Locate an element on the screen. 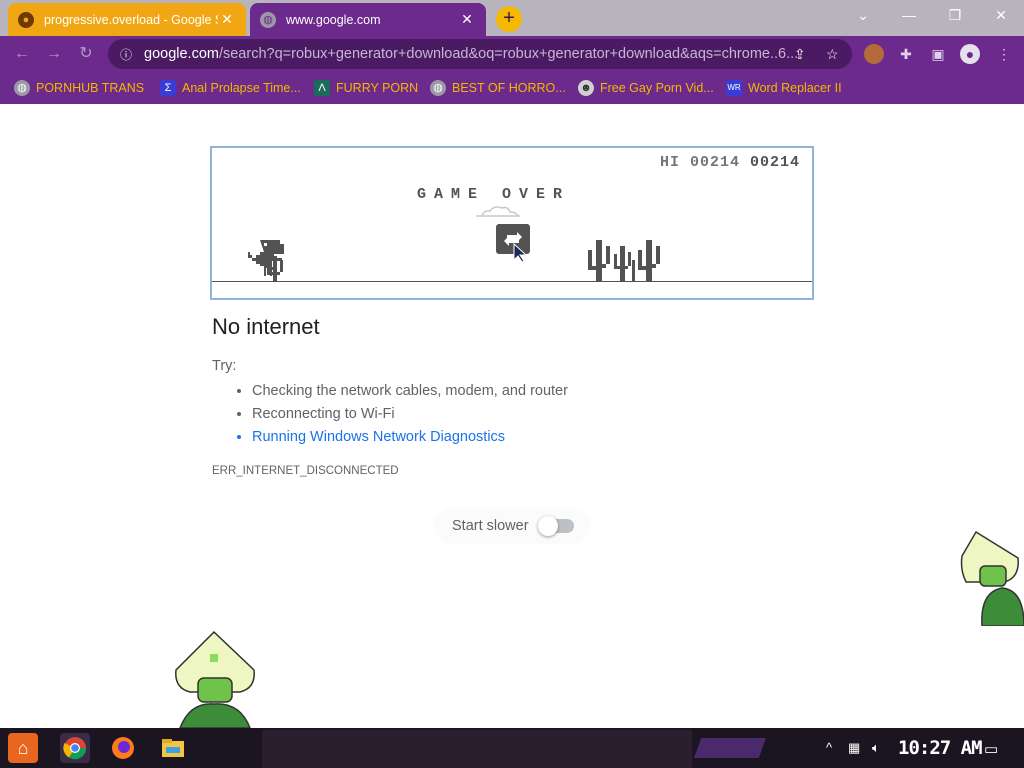 Image resolution: width=1024 pixels, height=768 pixels. bookmark-item: WR Word Replacer II is located at coordinates (784, 88).